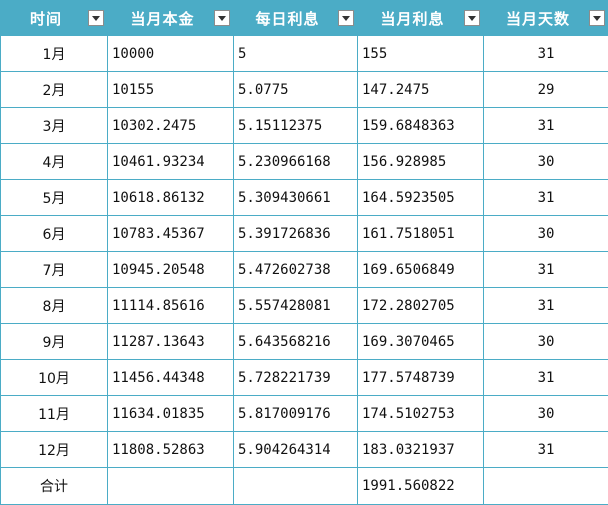  I want to click on cell-monthly-interest: 183.0321937, so click(421, 450).